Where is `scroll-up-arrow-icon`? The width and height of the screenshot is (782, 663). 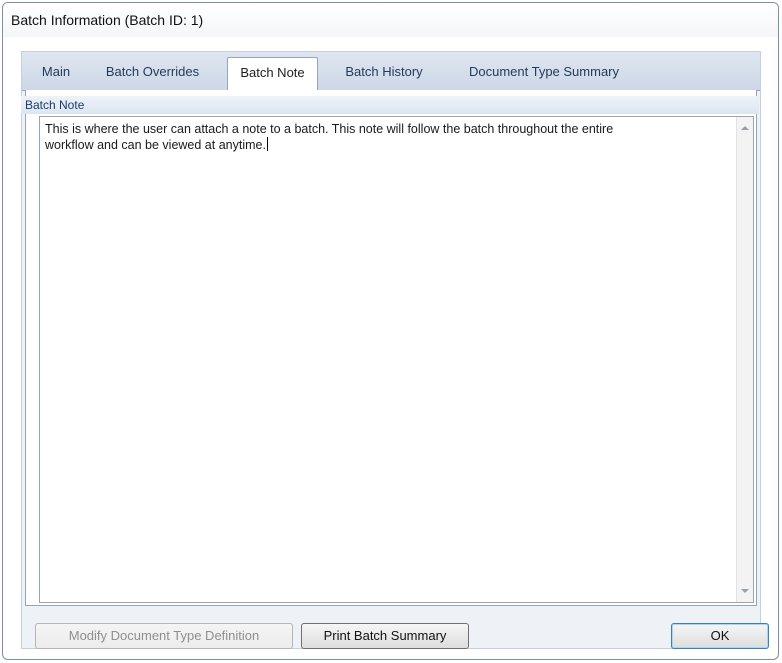 scroll-up-arrow-icon is located at coordinates (745, 128).